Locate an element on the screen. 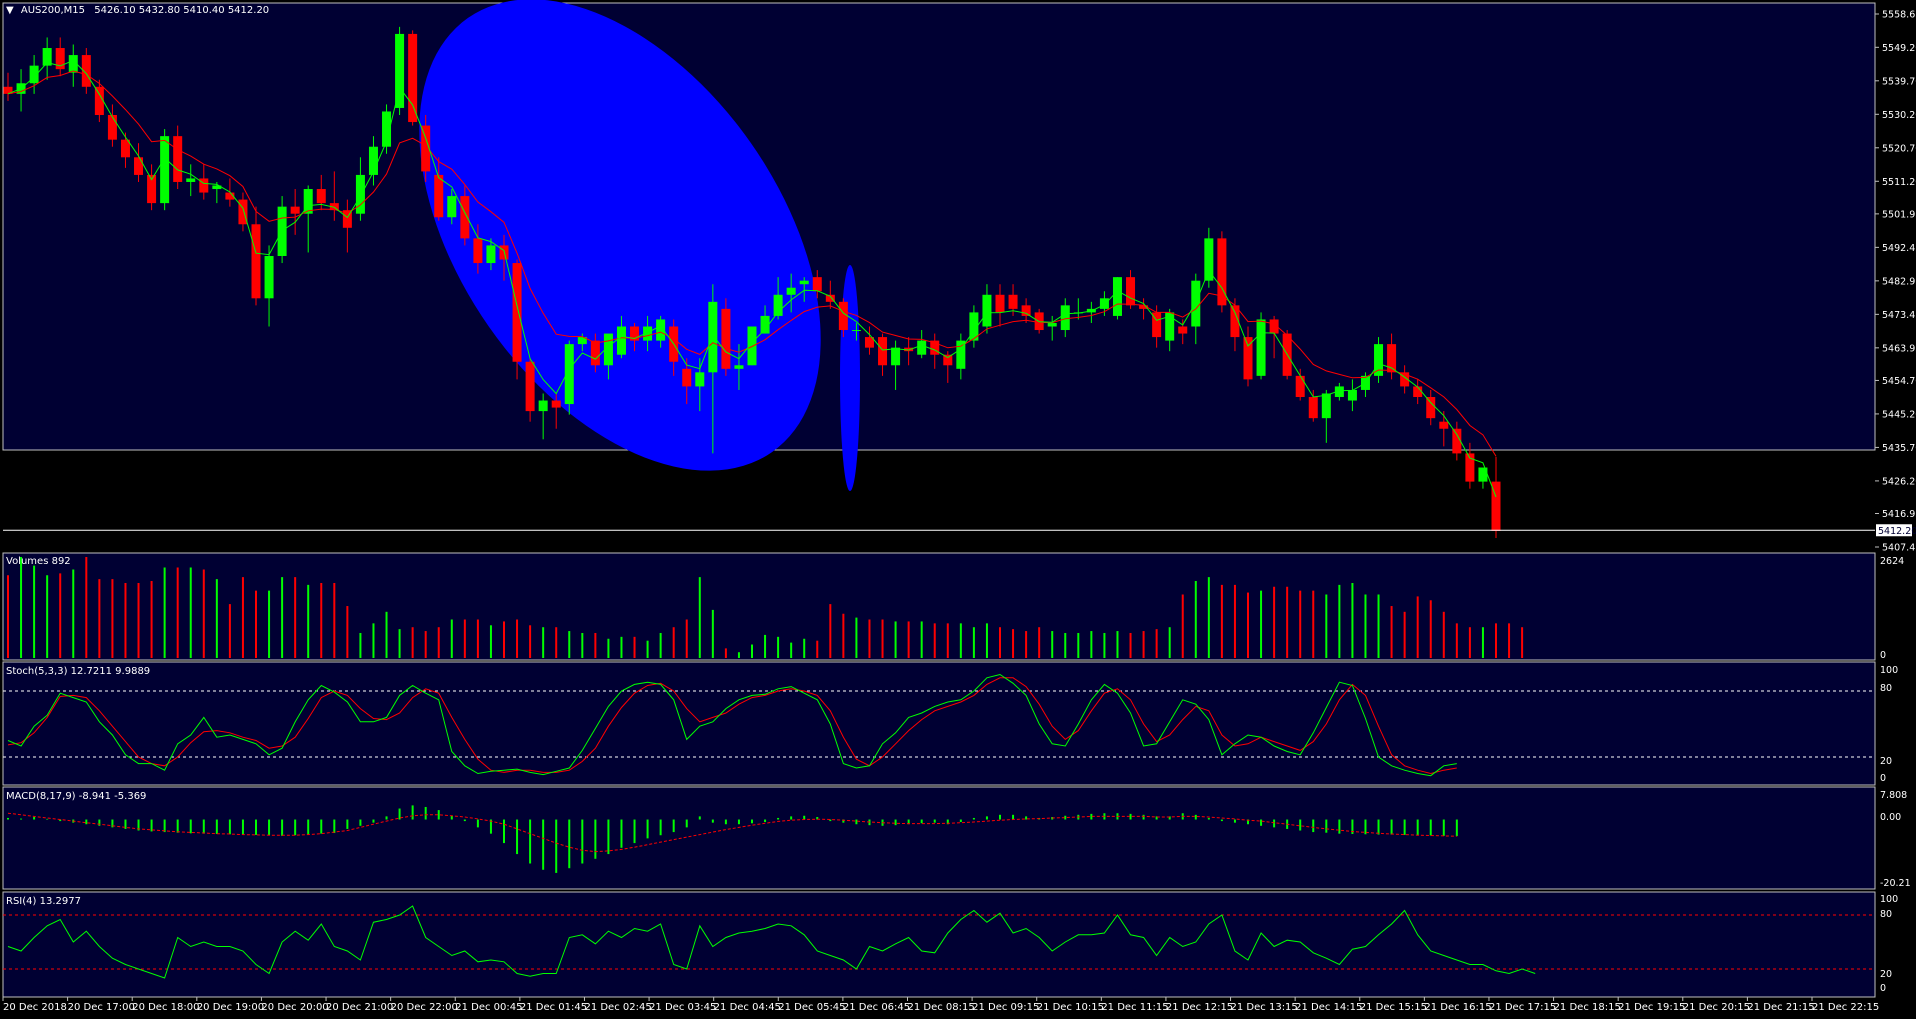 This screenshot has height=1019, width=1916. time-tick-label: 21 Dec 15:15 is located at coordinates (1393, 1007).